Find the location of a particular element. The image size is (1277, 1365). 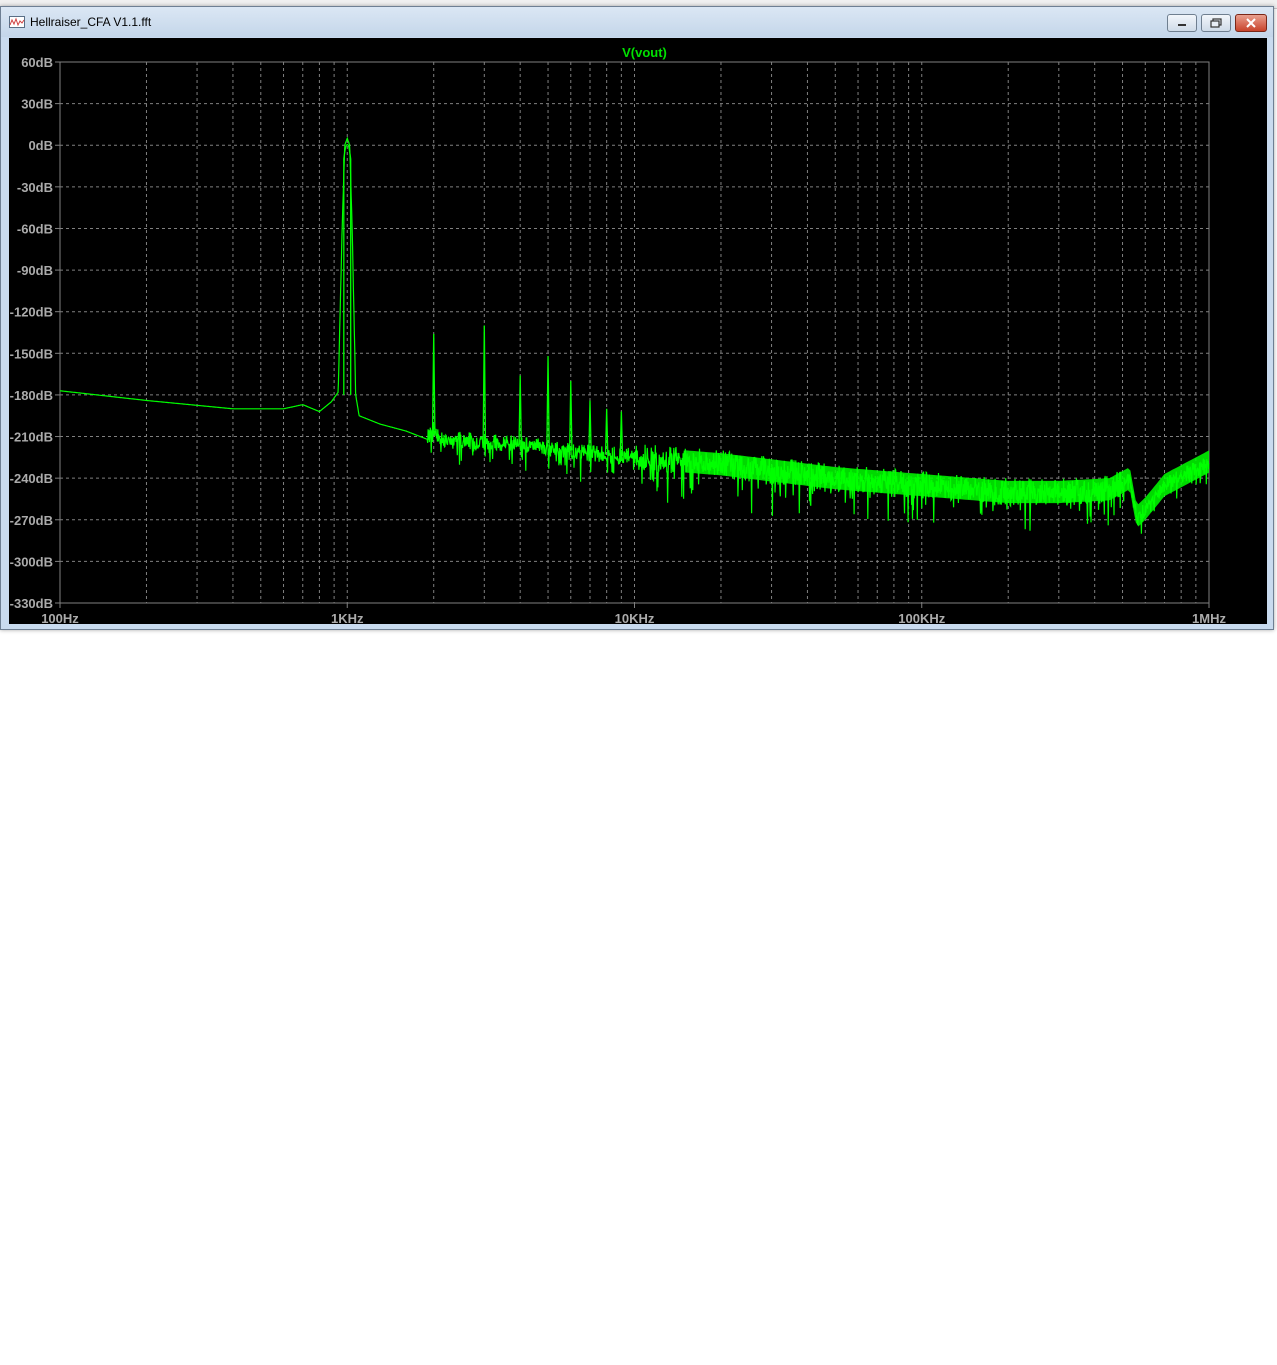

y-tick-label: -60dB is located at coordinates (35, 228).